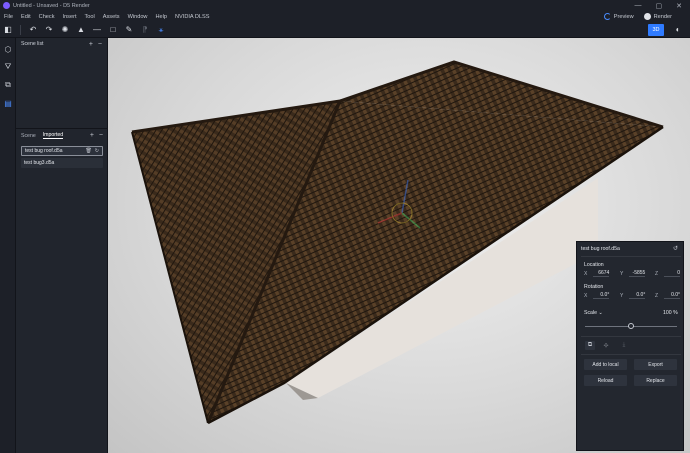 Image resolution: width=690 pixels, height=453 pixels. I want to click on view-mode-icon: ◐, so click(678, 30).